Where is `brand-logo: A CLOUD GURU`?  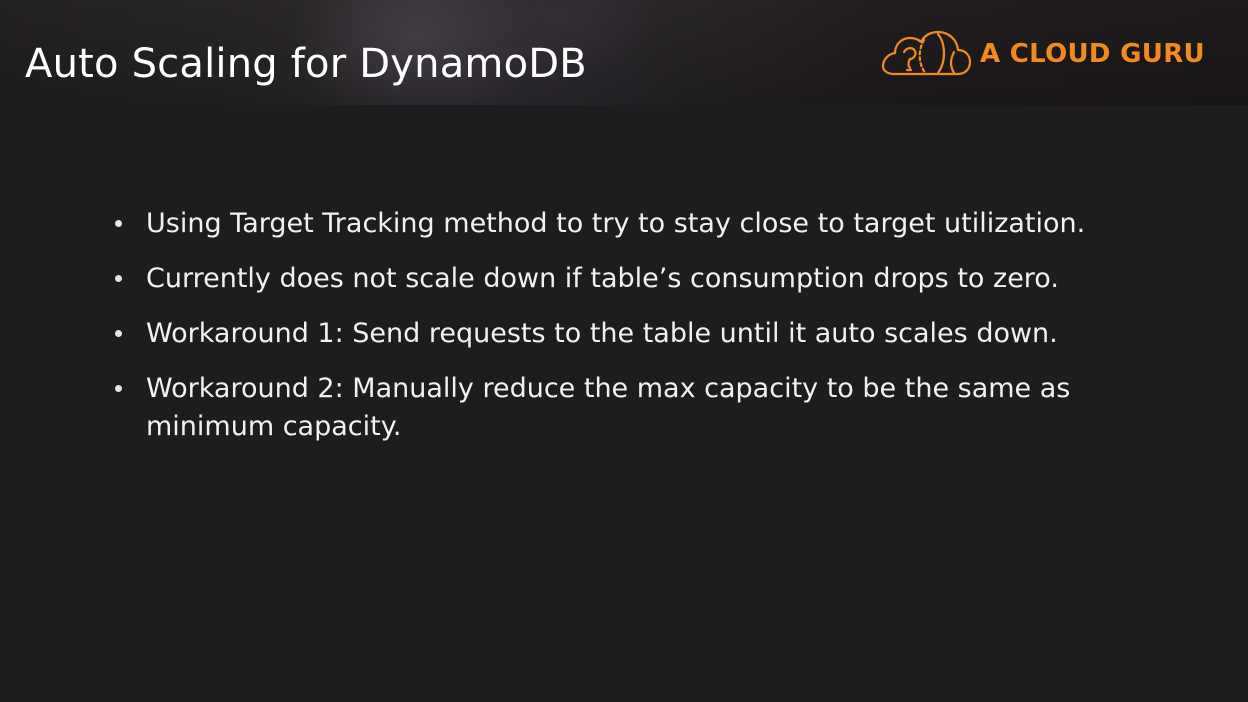 brand-logo: A CLOUD GURU is located at coordinates (1042, 54).